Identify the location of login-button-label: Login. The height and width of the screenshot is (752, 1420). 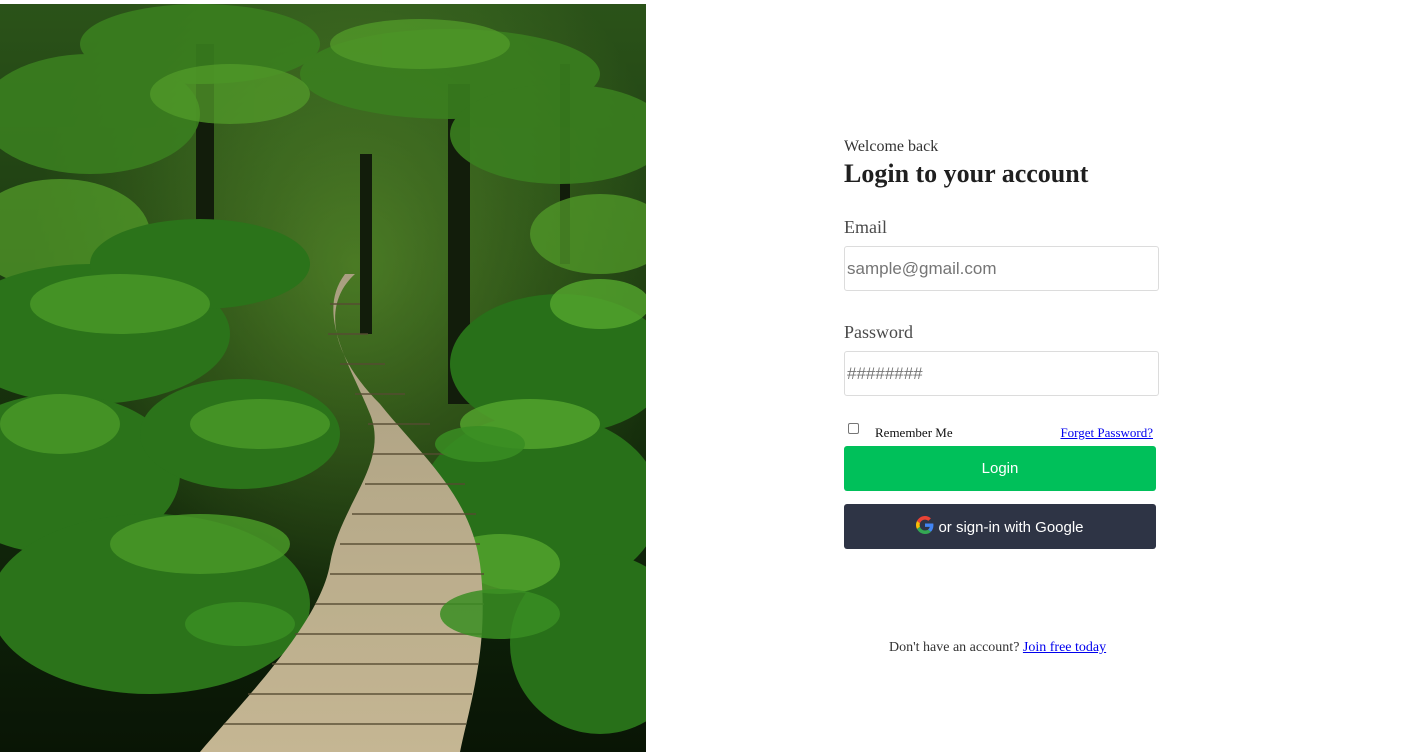
(1000, 468).